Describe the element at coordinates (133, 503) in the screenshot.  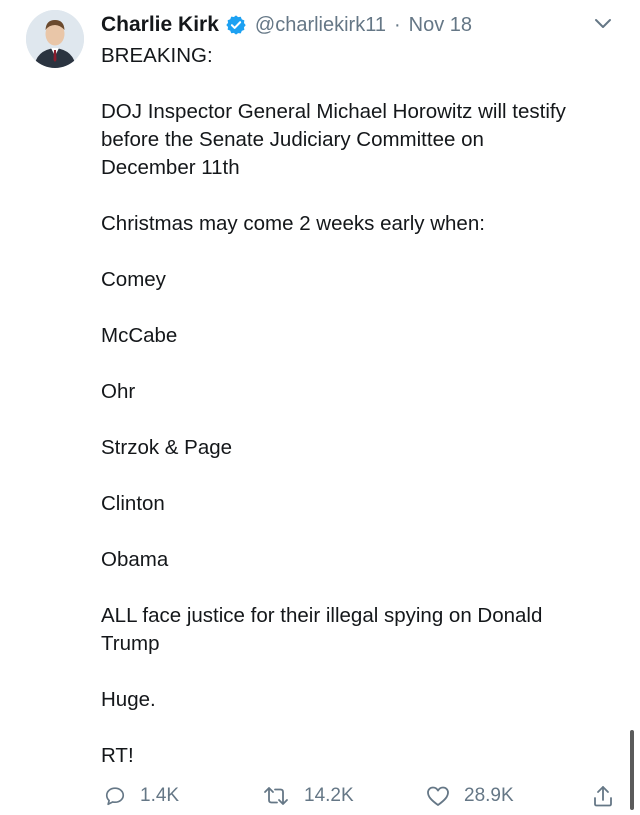
I see `tweet-text-line: Clinton` at that location.